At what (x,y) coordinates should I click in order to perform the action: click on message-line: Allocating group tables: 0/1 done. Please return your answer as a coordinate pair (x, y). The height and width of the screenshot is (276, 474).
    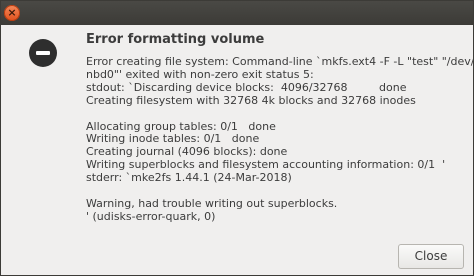
    Looking at the image, I should click on (181, 126).